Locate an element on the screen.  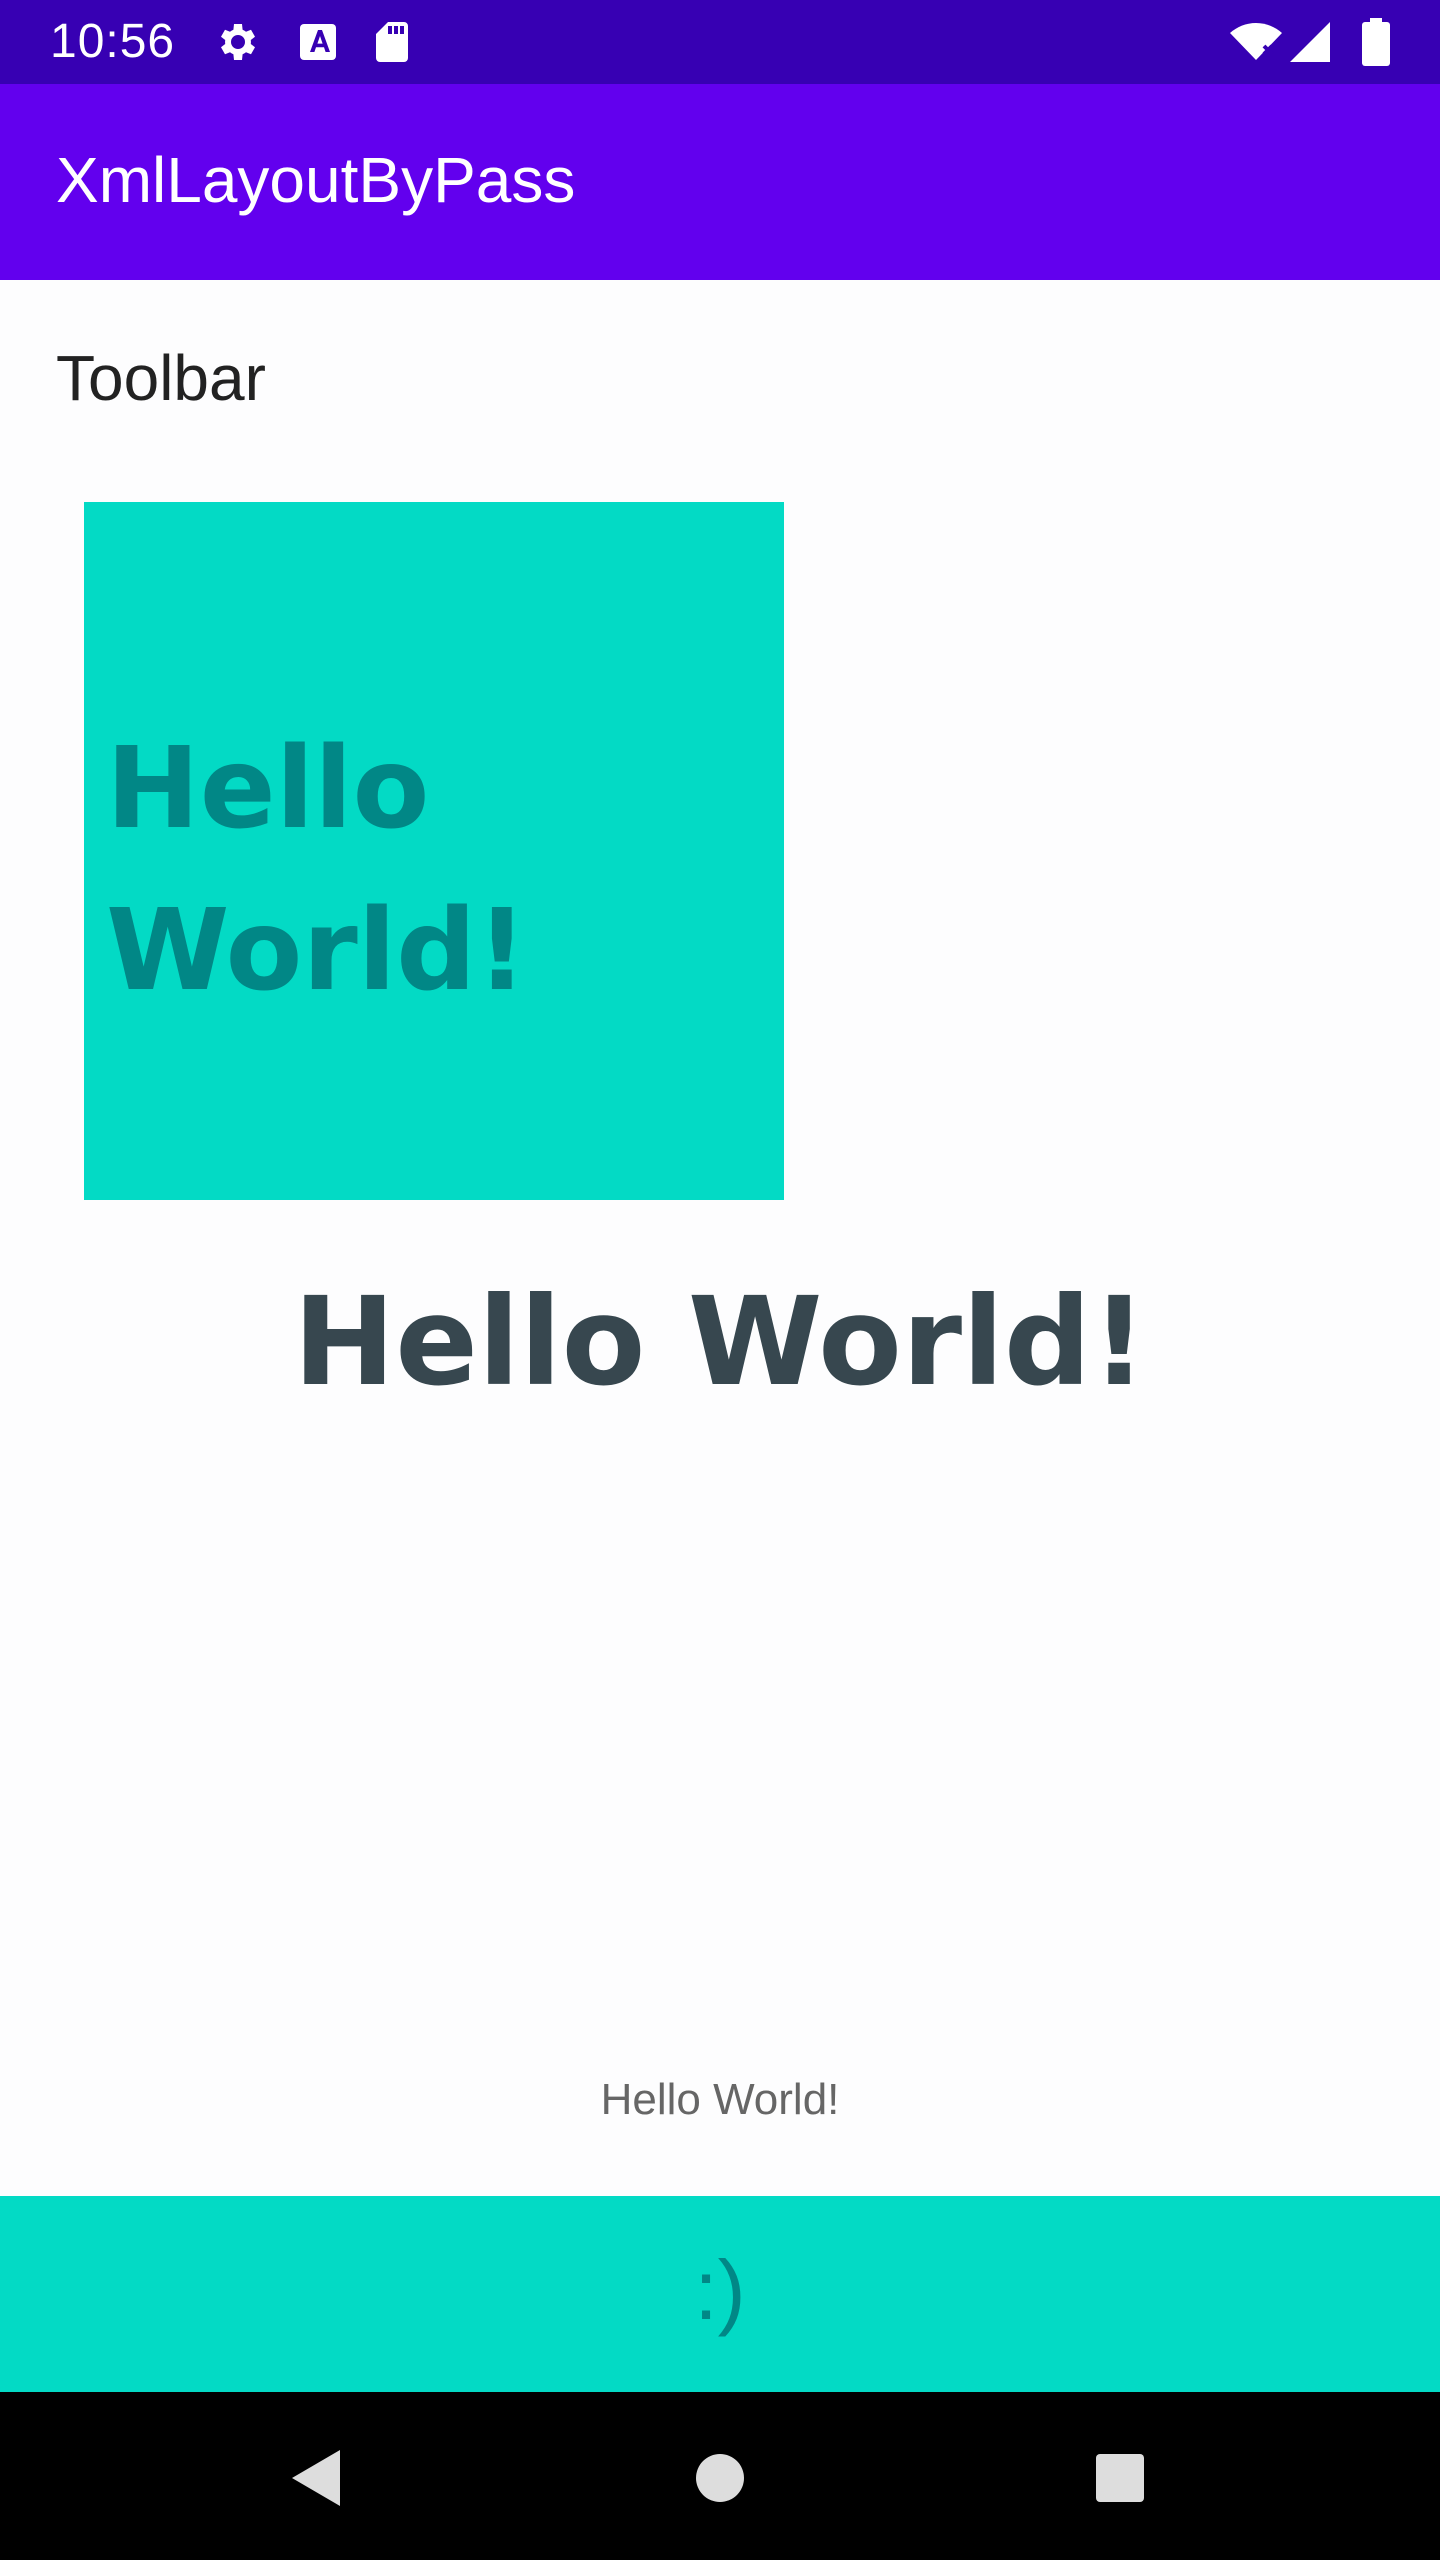
signal-icon is located at coordinates (1310, 42).